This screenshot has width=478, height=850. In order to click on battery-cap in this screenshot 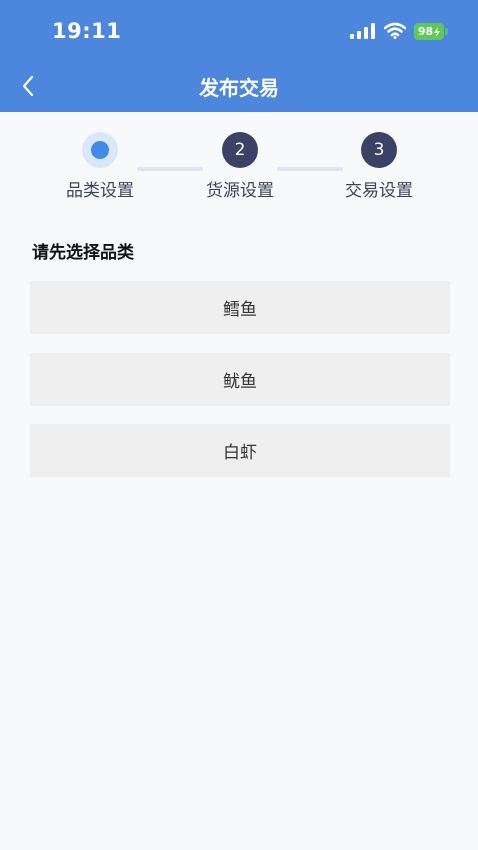, I will do `click(446, 31)`.